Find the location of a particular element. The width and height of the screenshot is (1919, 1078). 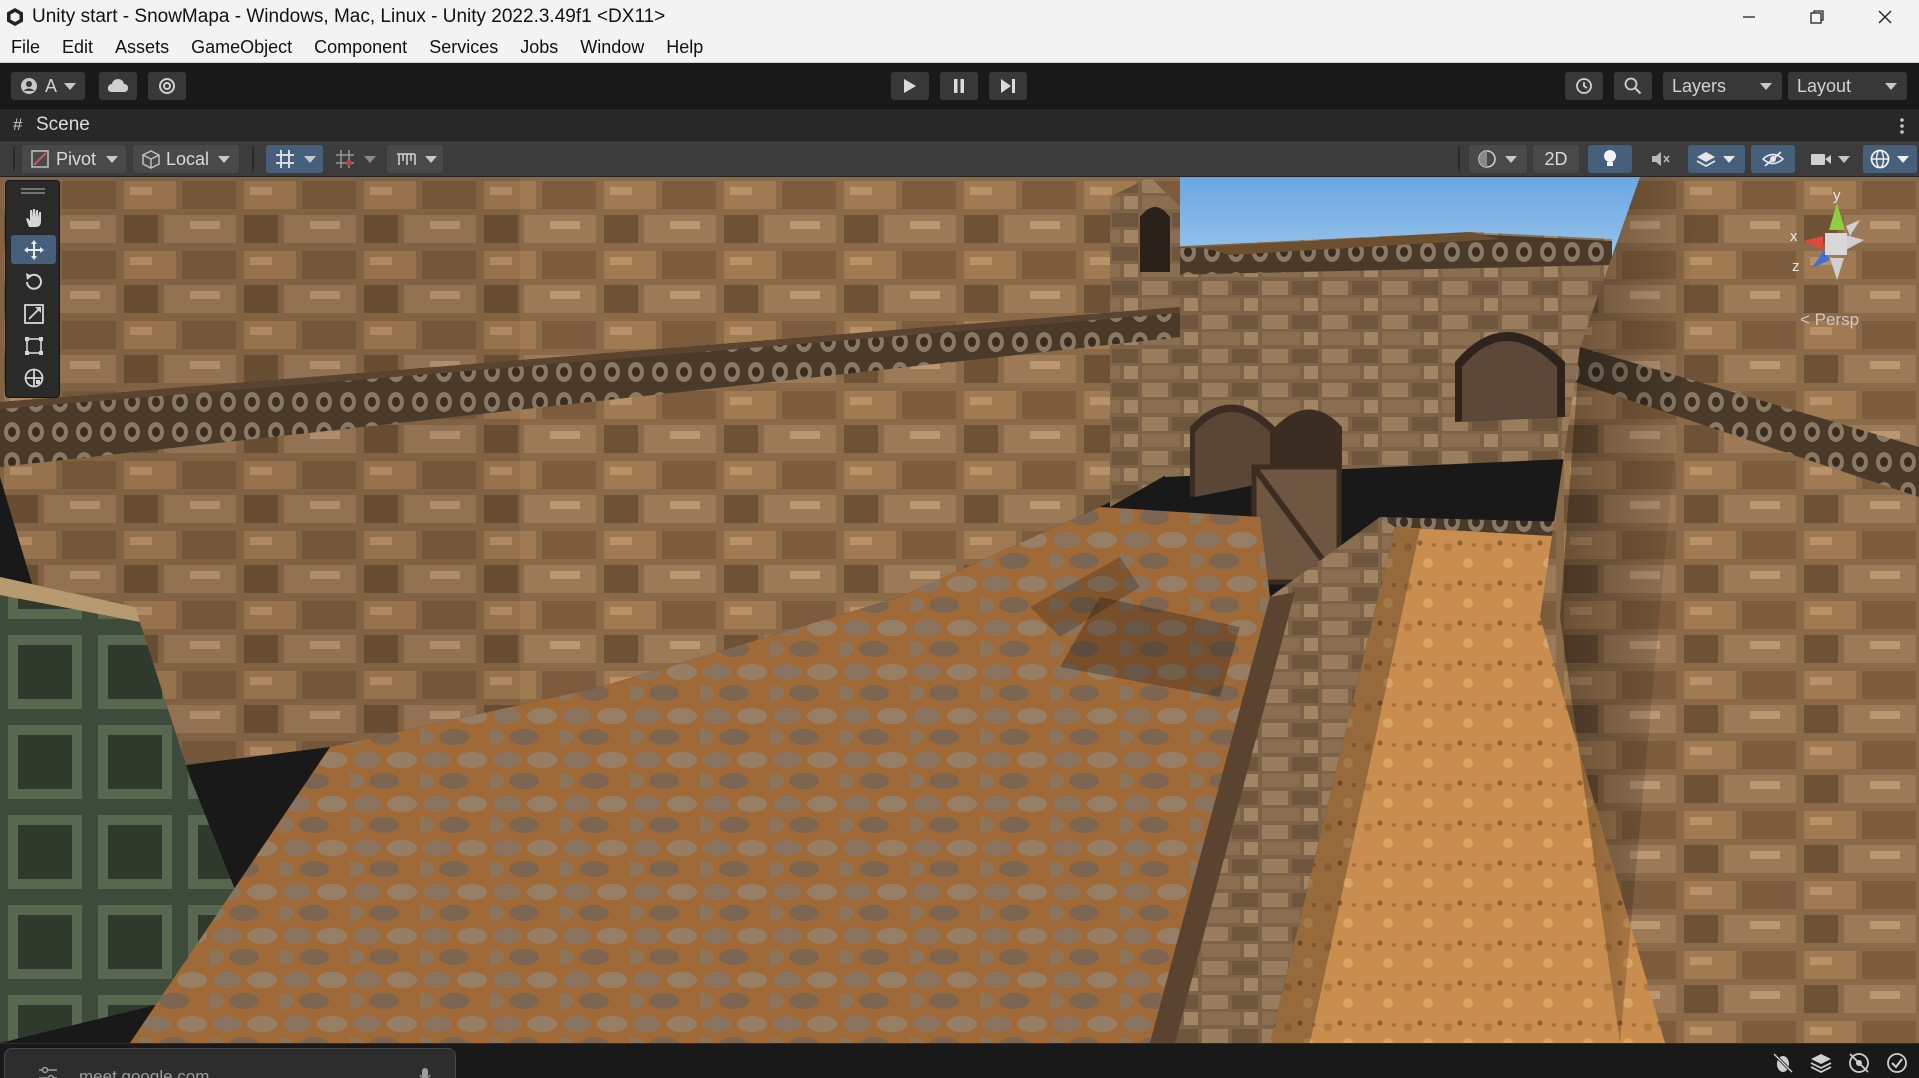

microphone-icon is located at coordinates (425, 1073).